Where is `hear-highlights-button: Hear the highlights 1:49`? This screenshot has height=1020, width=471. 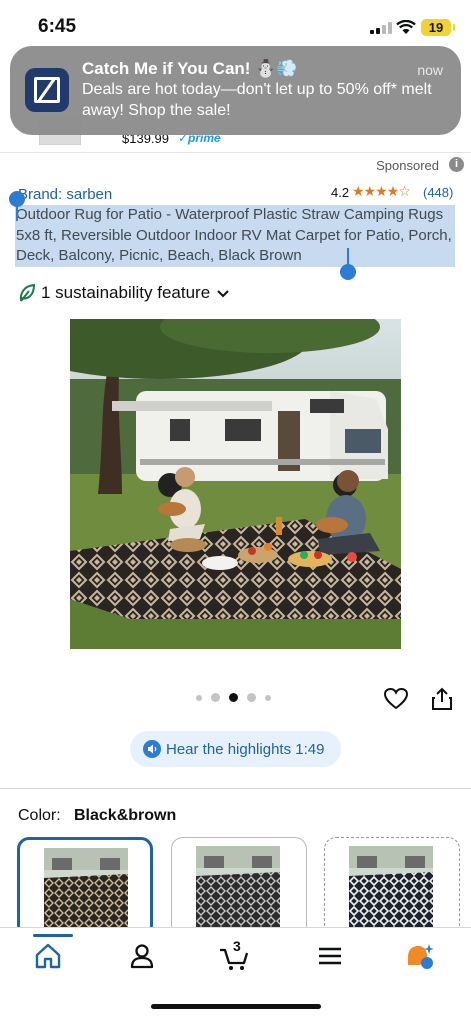
hear-highlights-button: Hear the highlights 1:49 is located at coordinates (235, 749).